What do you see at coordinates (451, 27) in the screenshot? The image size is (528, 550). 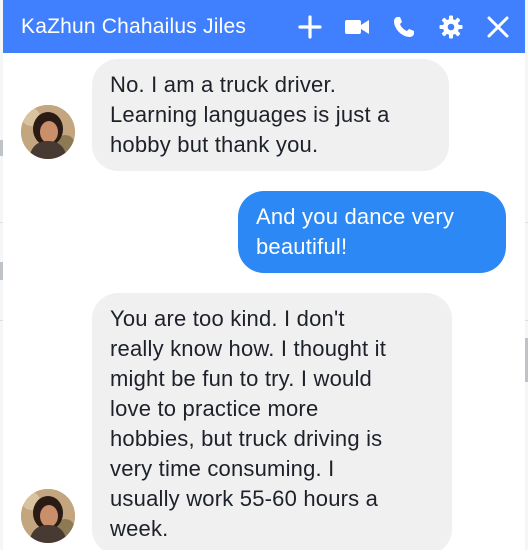 I see `gear-icon` at bounding box center [451, 27].